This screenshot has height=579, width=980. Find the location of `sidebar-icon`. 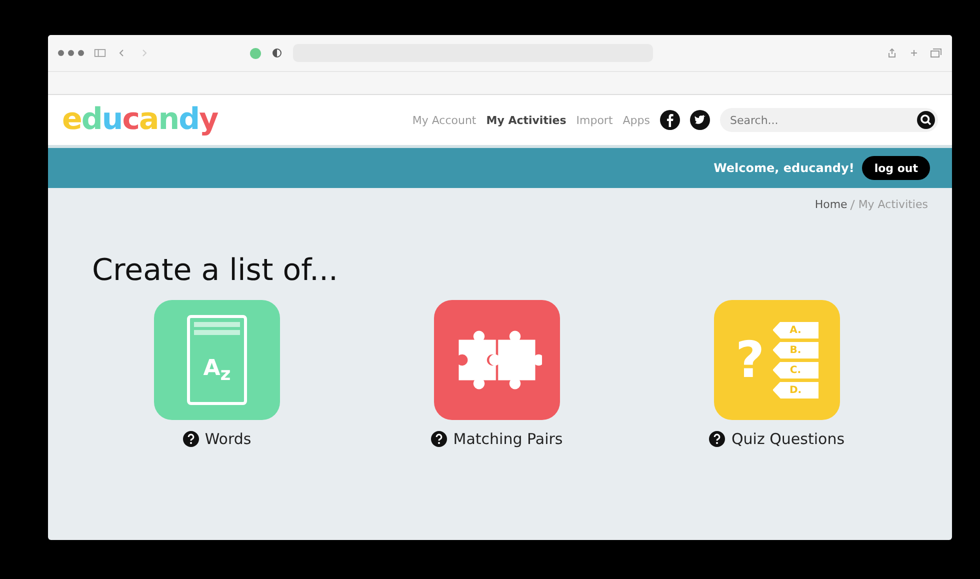

sidebar-icon is located at coordinates (100, 53).